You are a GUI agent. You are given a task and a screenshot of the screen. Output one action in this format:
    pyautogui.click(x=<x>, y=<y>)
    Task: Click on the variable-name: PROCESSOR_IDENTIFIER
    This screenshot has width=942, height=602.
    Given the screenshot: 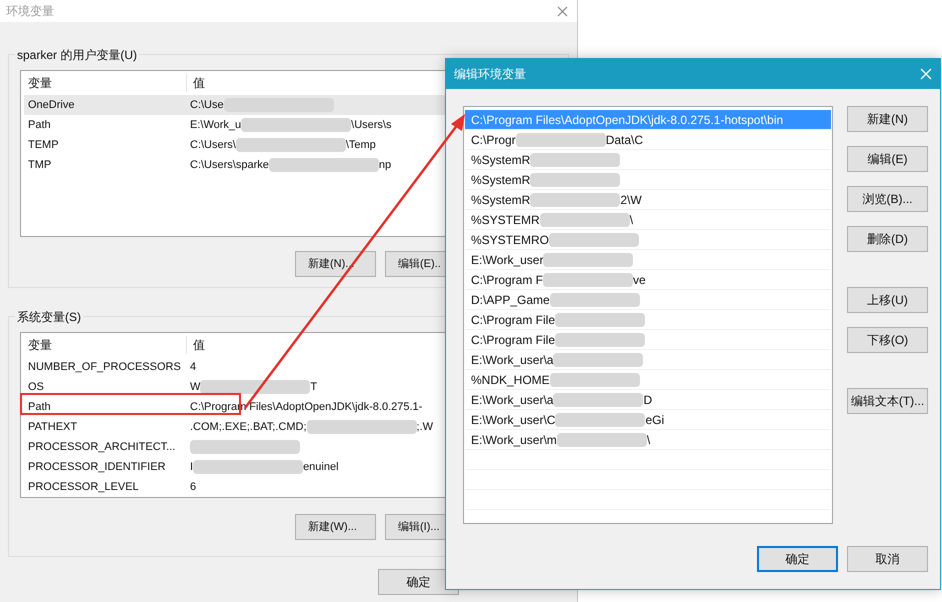 What is the action you would take?
    pyautogui.click(x=97, y=467)
    